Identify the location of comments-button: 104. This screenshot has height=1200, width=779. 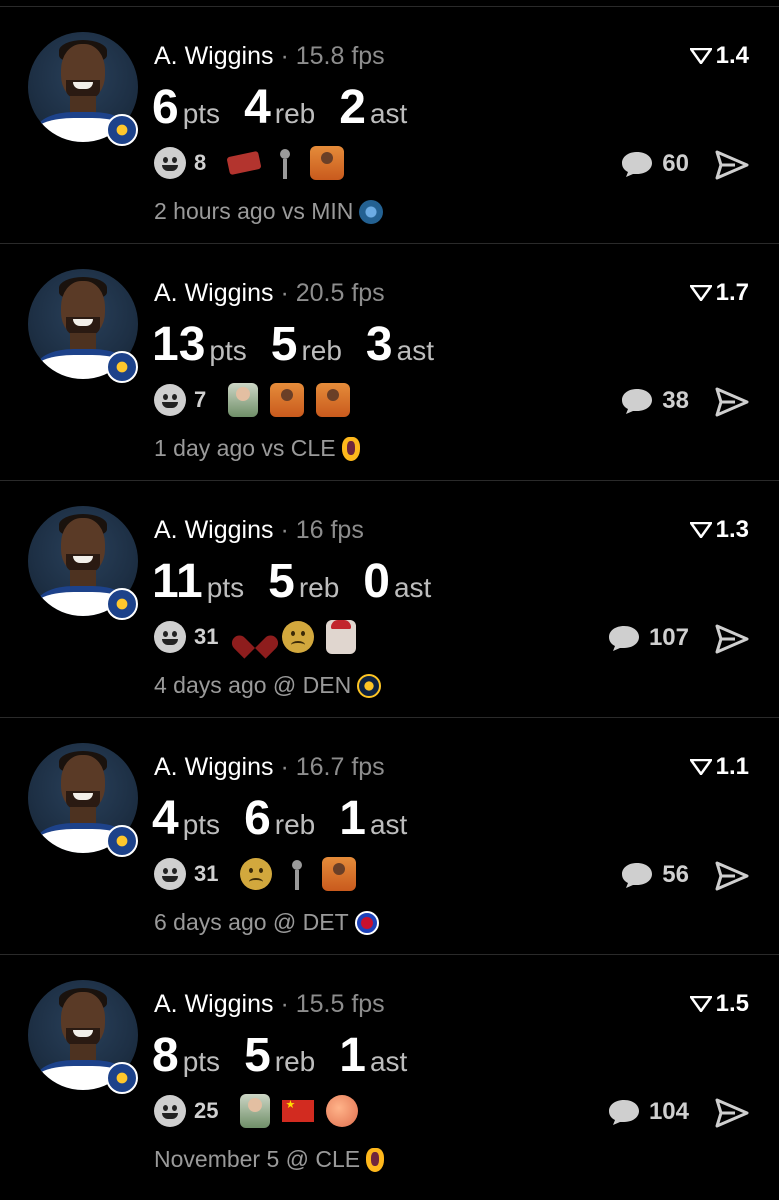
(648, 1112).